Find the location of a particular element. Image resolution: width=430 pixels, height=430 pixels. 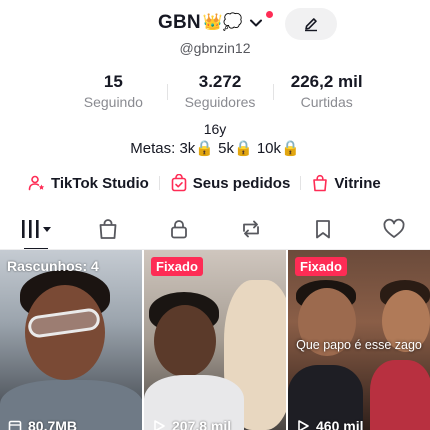

seus-pedidos-link: Seus pedidos is located at coordinates (230, 183).